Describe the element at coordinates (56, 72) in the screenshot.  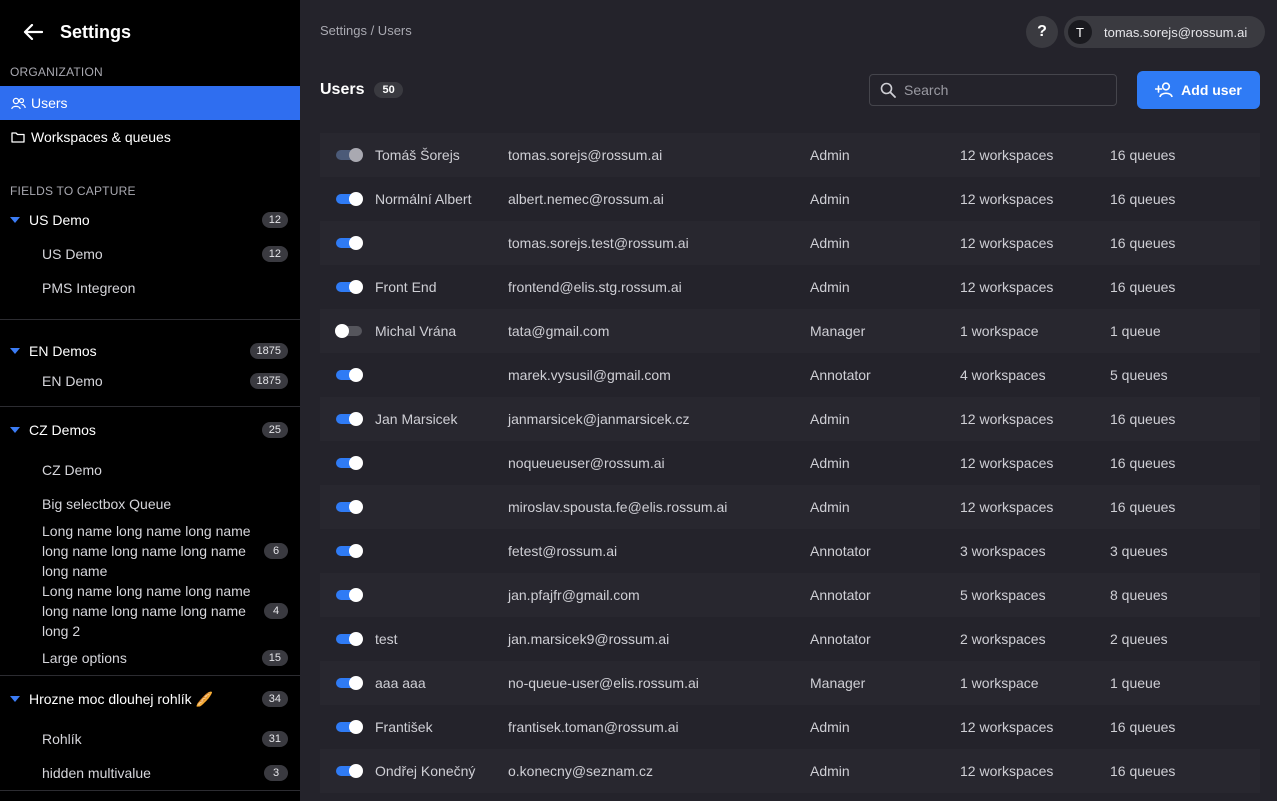
I see `section-organization: ORGANIZATION` at that location.